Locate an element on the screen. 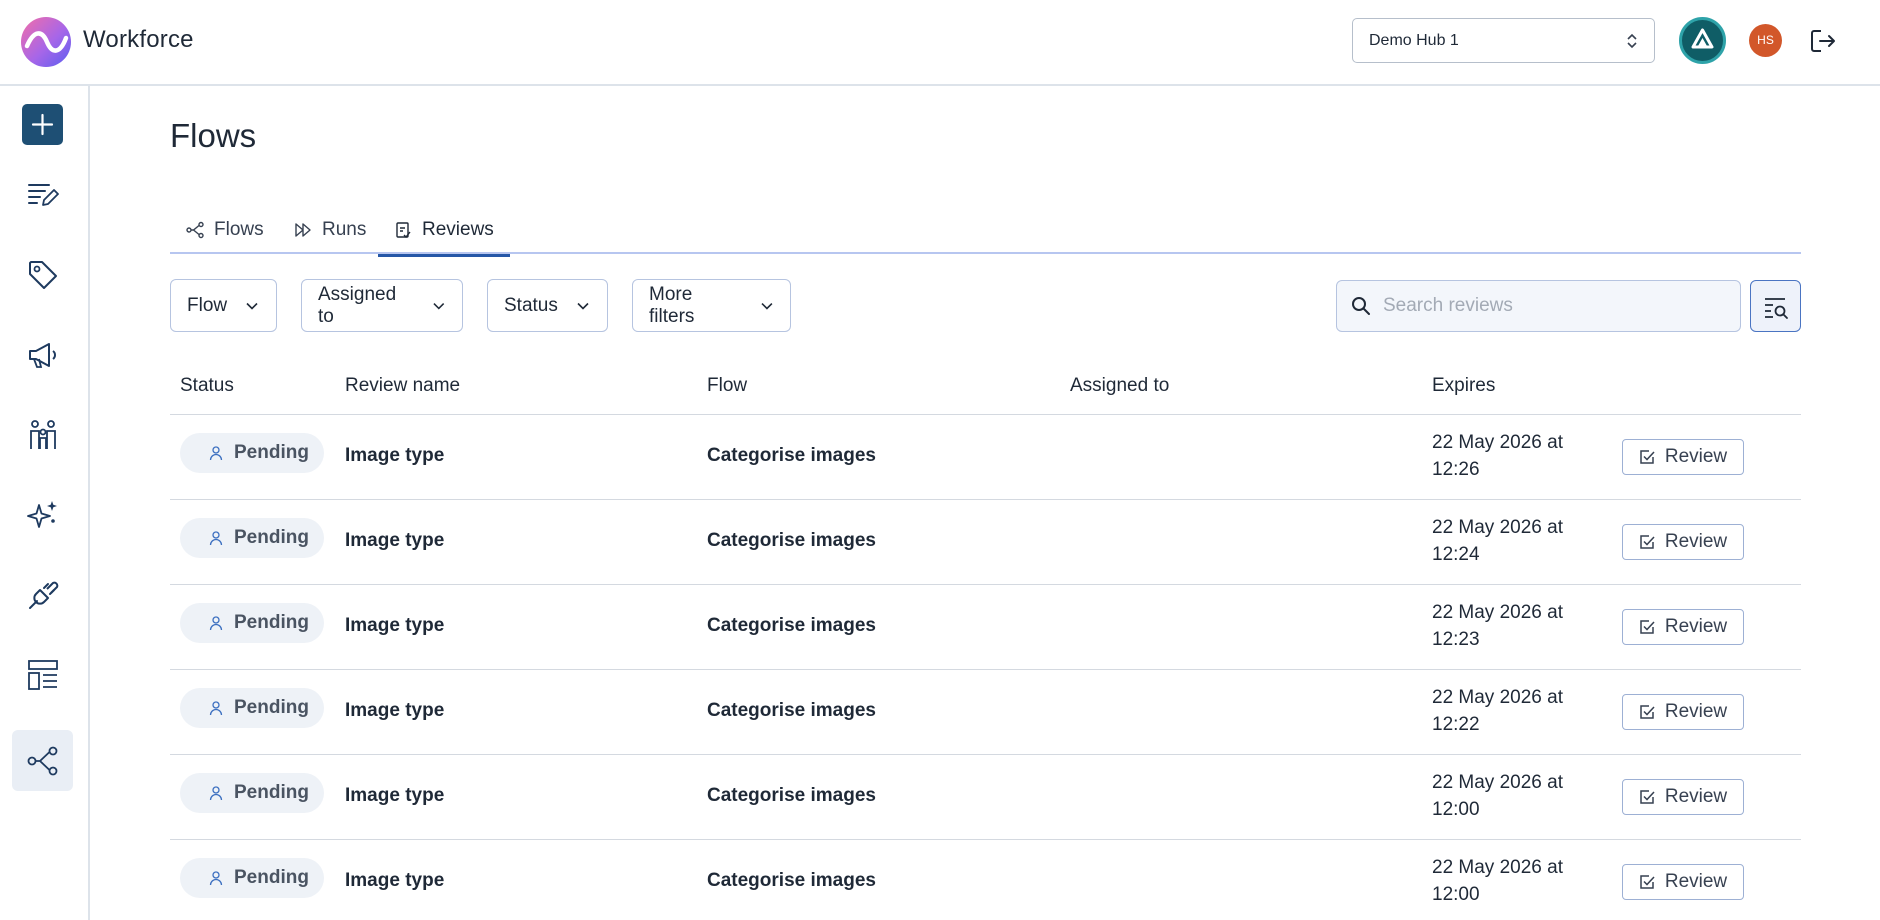 This screenshot has width=1880, height=920. edit-list-icon is located at coordinates (43, 195).